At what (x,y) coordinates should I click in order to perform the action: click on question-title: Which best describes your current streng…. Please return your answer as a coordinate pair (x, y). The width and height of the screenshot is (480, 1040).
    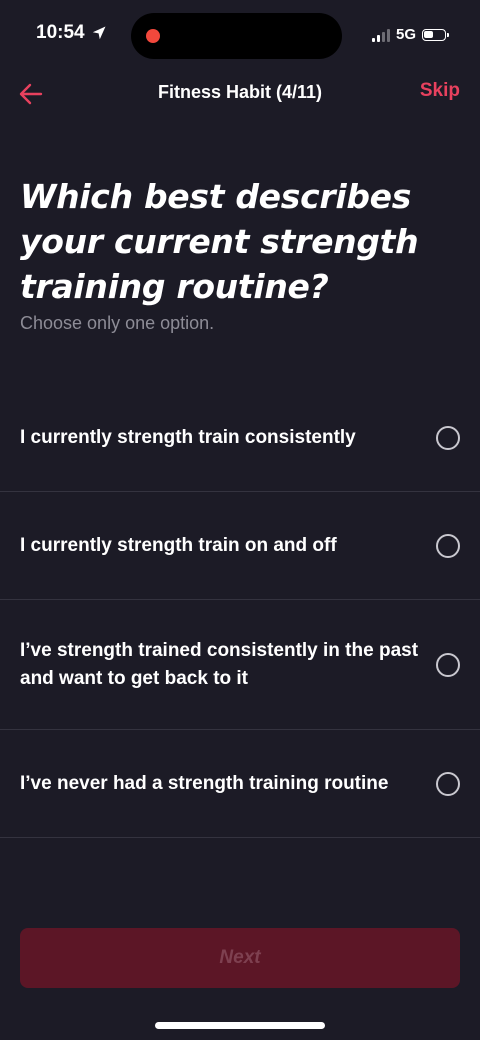
    Looking at the image, I should click on (219, 241).